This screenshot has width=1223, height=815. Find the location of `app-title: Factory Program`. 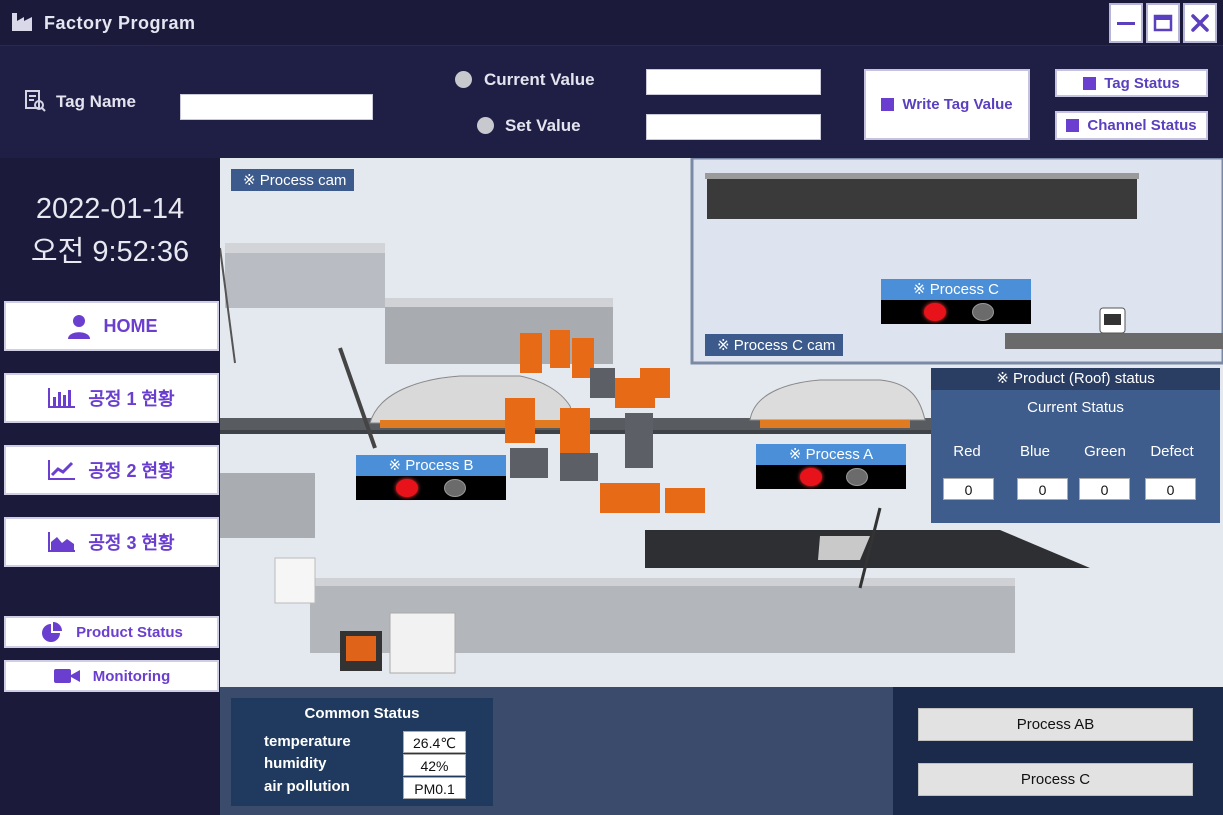

app-title: Factory Program is located at coordinates (120, 23).